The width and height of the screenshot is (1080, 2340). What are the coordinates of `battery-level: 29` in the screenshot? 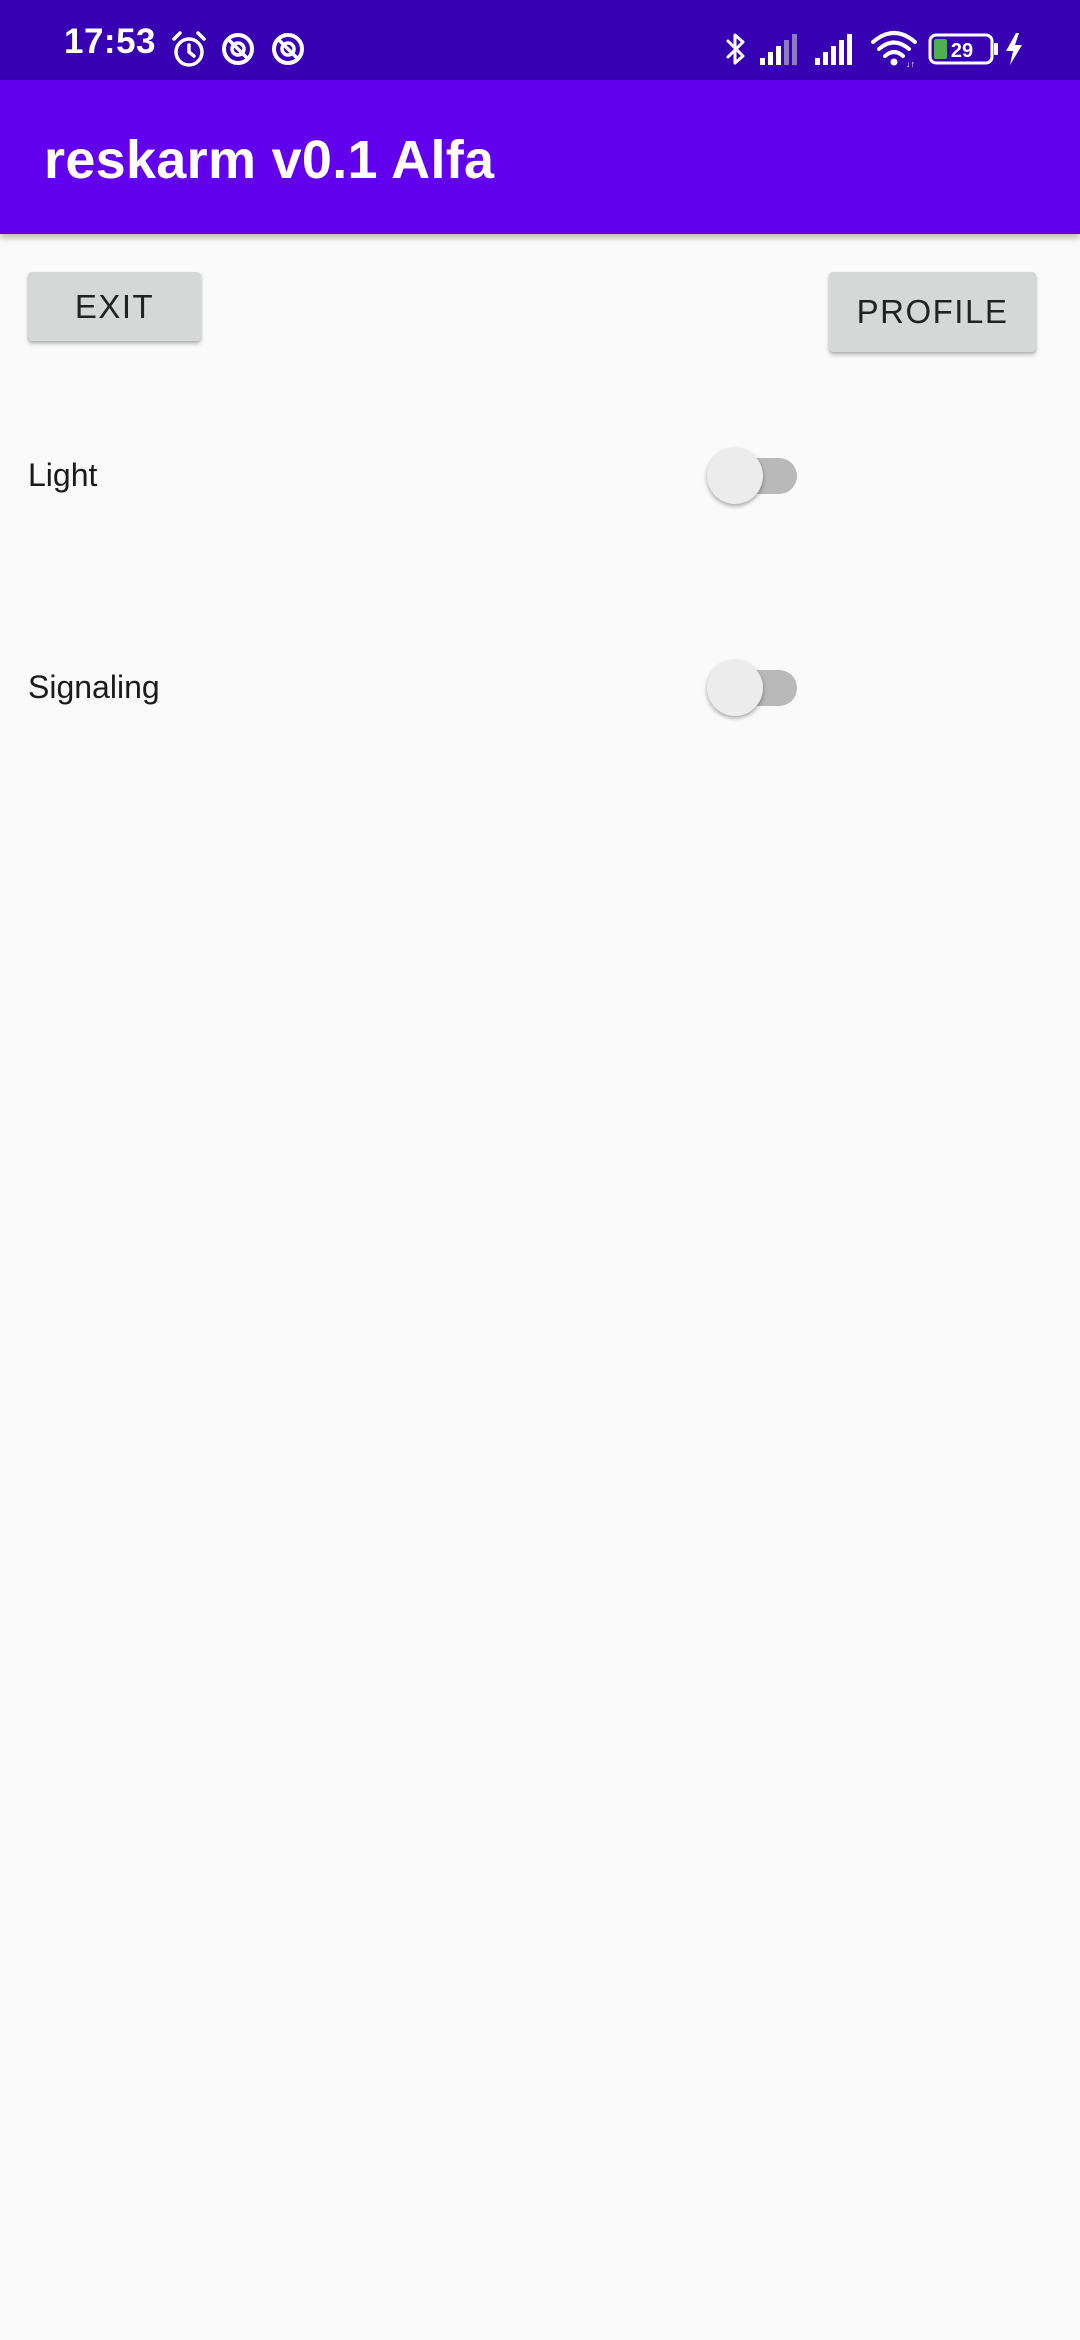 It's located at (962, 51).